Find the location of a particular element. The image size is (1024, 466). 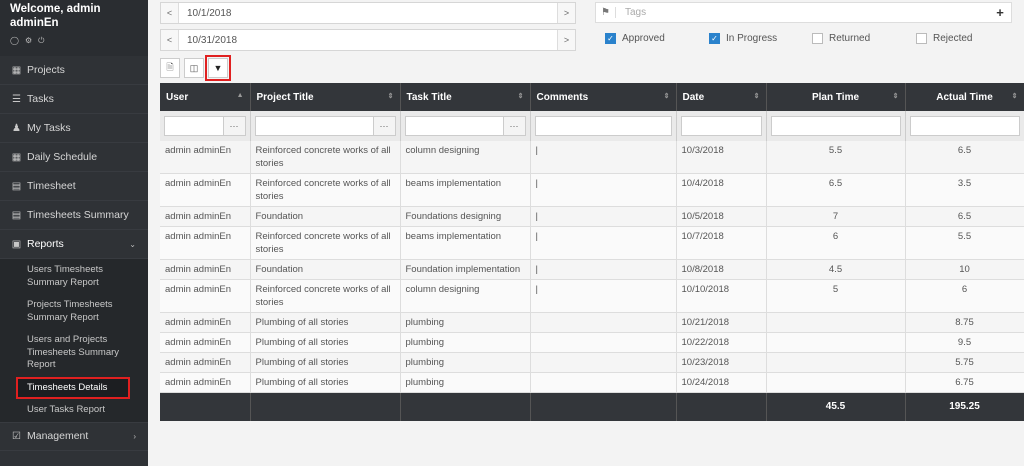

column-header-task-title: Task Title ⇕ is located at coordinates (465, 97).